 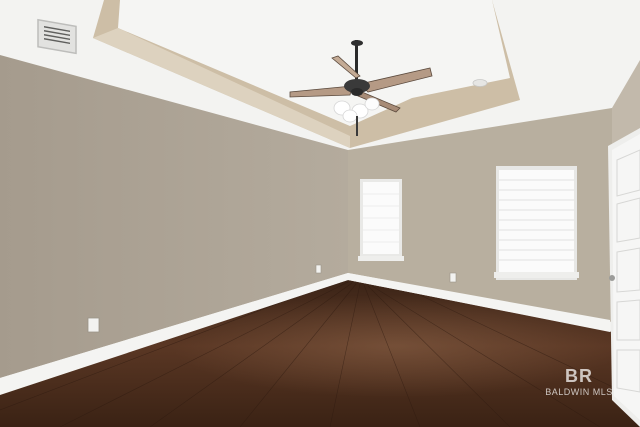 I want to click on watermark-text: BALDWIN MLS, so click(x=579, y=392).